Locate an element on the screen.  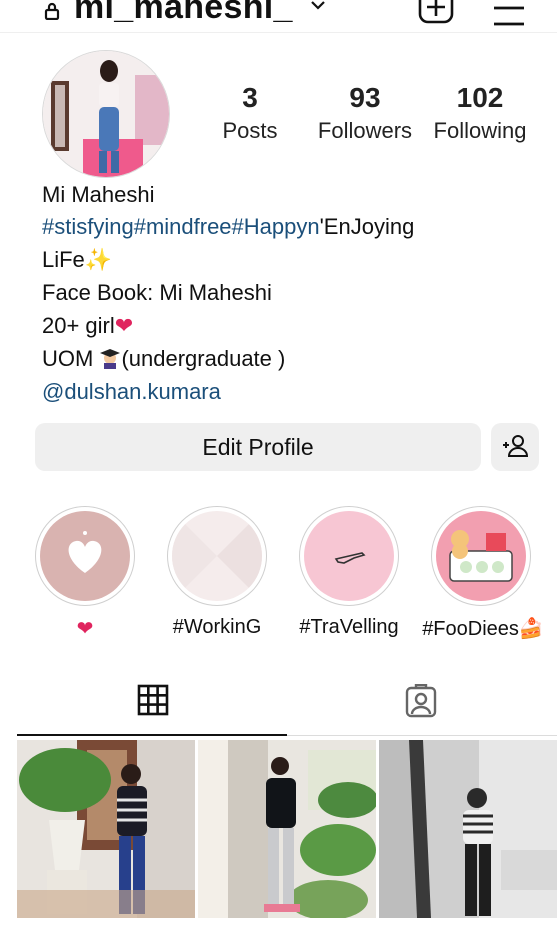
avatar is located at coordinates (106, 114).